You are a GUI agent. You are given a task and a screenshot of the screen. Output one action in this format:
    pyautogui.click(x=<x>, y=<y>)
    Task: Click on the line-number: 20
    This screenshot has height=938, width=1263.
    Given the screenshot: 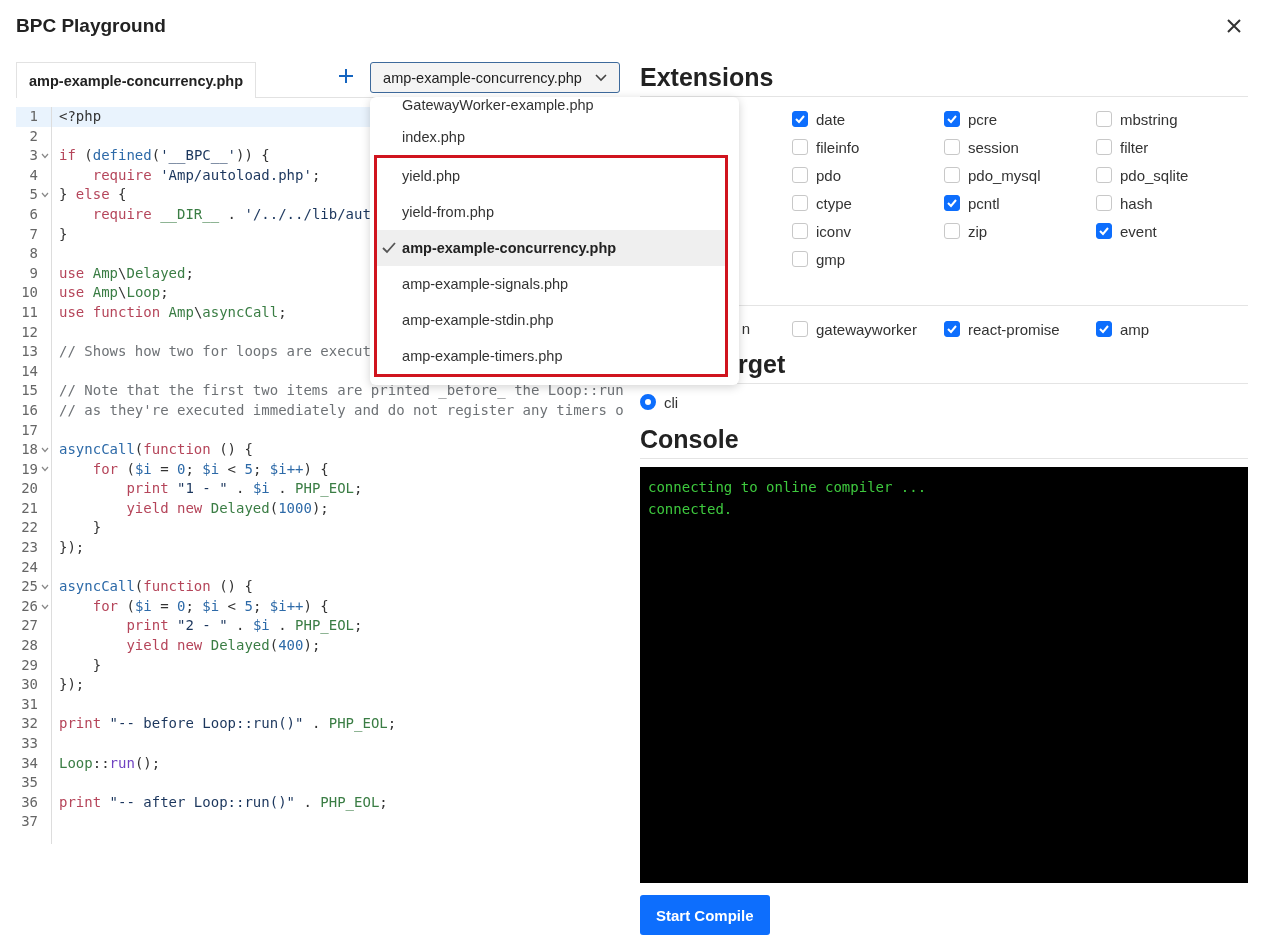 What is the action you would take?
    pyautogui.click(x=29, y=489)
    